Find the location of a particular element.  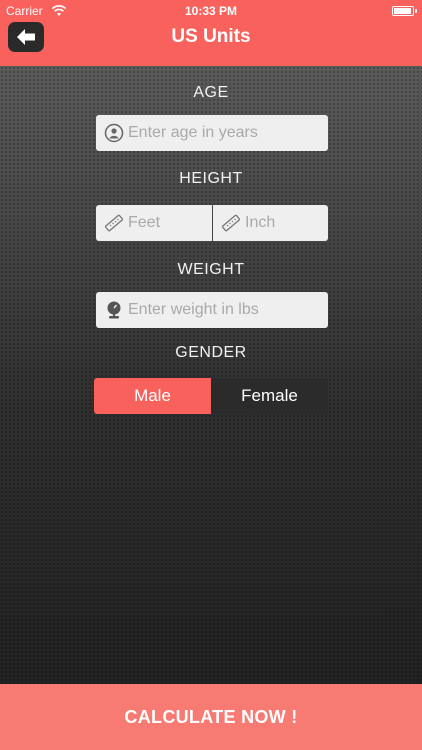

weight-input is located at coordinates (225, 310).